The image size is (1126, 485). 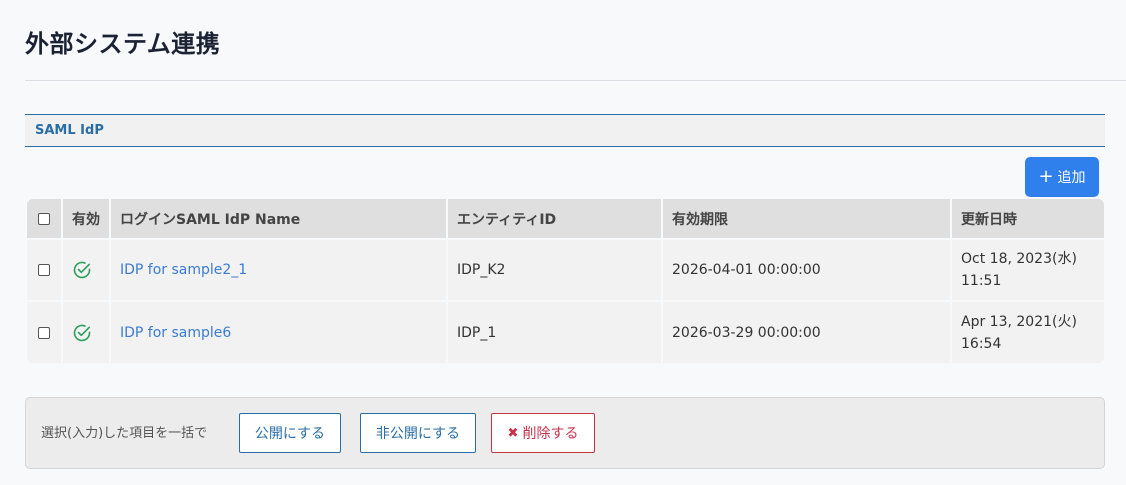 What do you see at coordinates (418, 433) in the screenshot?
I see `unpublish-button: 非公開にする` at bounding box center [418, 433].